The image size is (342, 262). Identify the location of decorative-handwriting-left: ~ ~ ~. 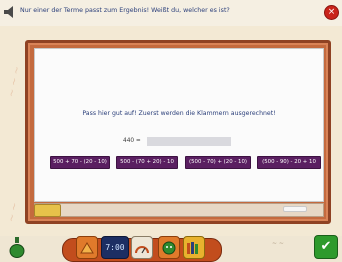
(15, 82).